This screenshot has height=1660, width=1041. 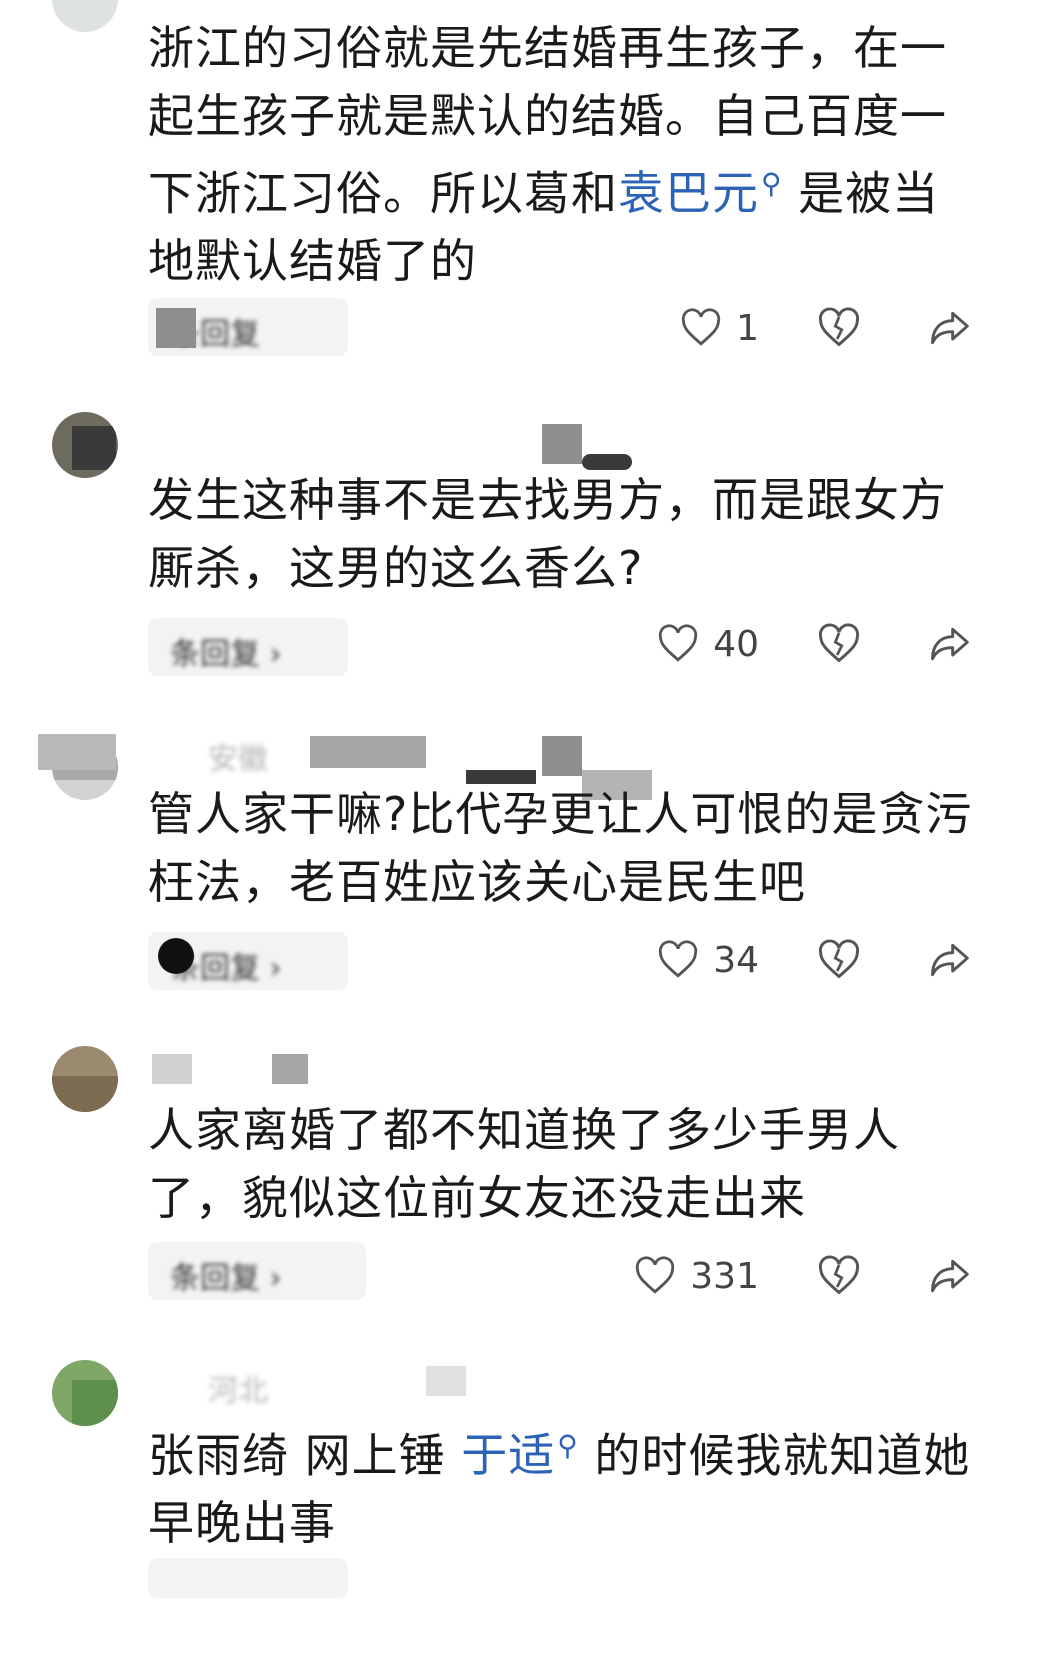 What do you see at coordinates (736, 644) in the screenshot?
I see `like-count: 40` at bounding box center [736, 644].